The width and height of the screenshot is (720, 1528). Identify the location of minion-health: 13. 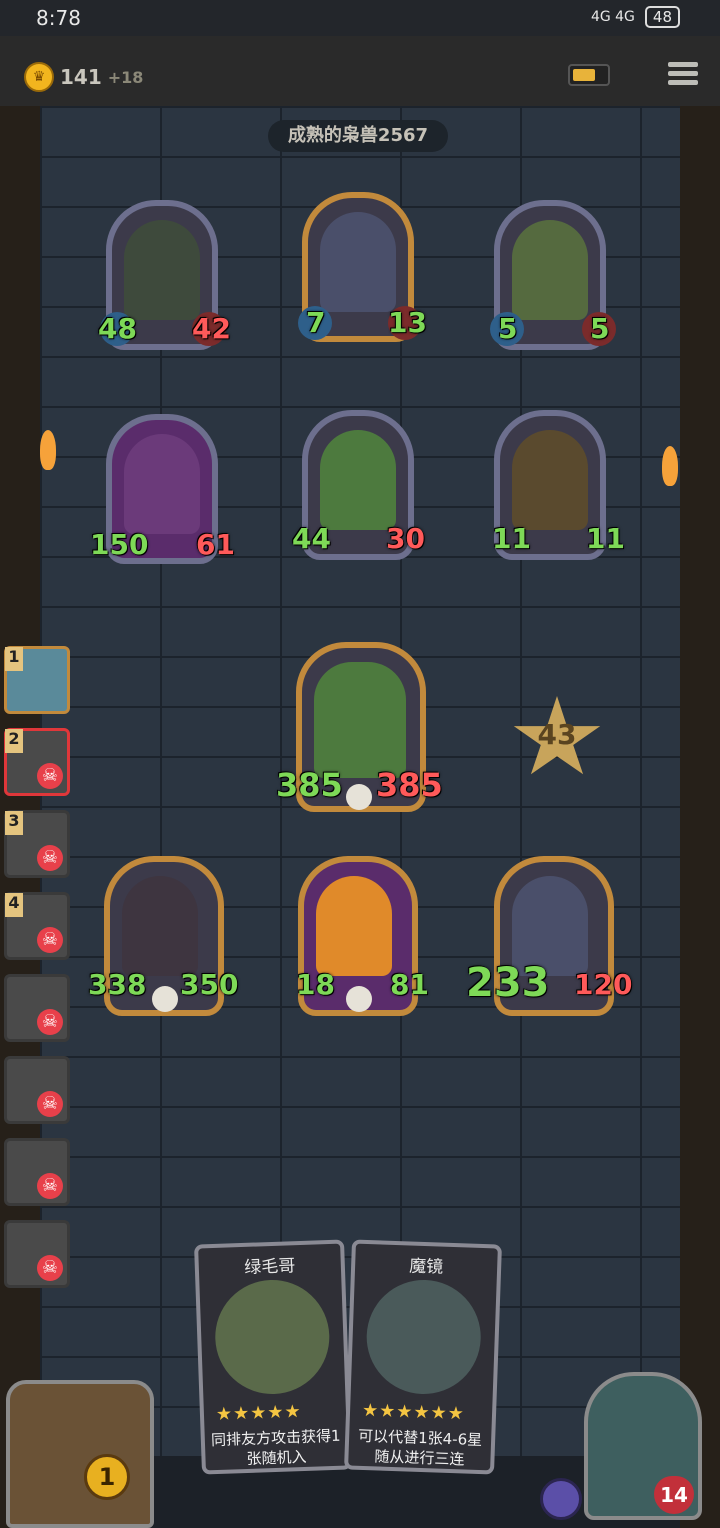
(407, 322).